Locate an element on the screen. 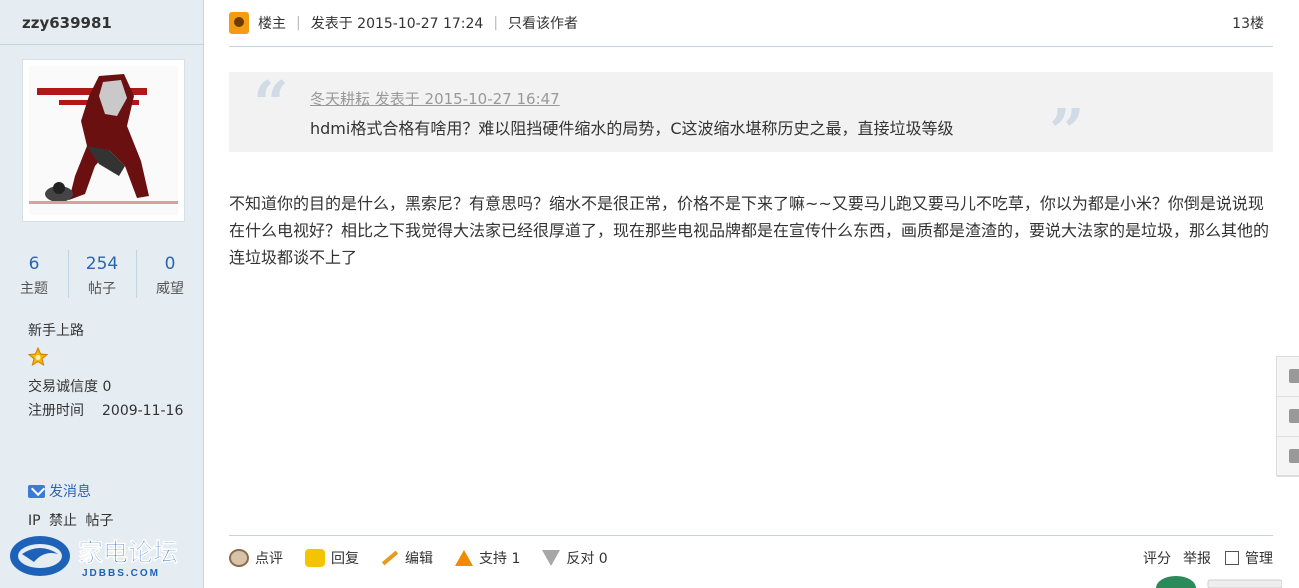  stat-num: 0 is located at coordinates (170, 264).